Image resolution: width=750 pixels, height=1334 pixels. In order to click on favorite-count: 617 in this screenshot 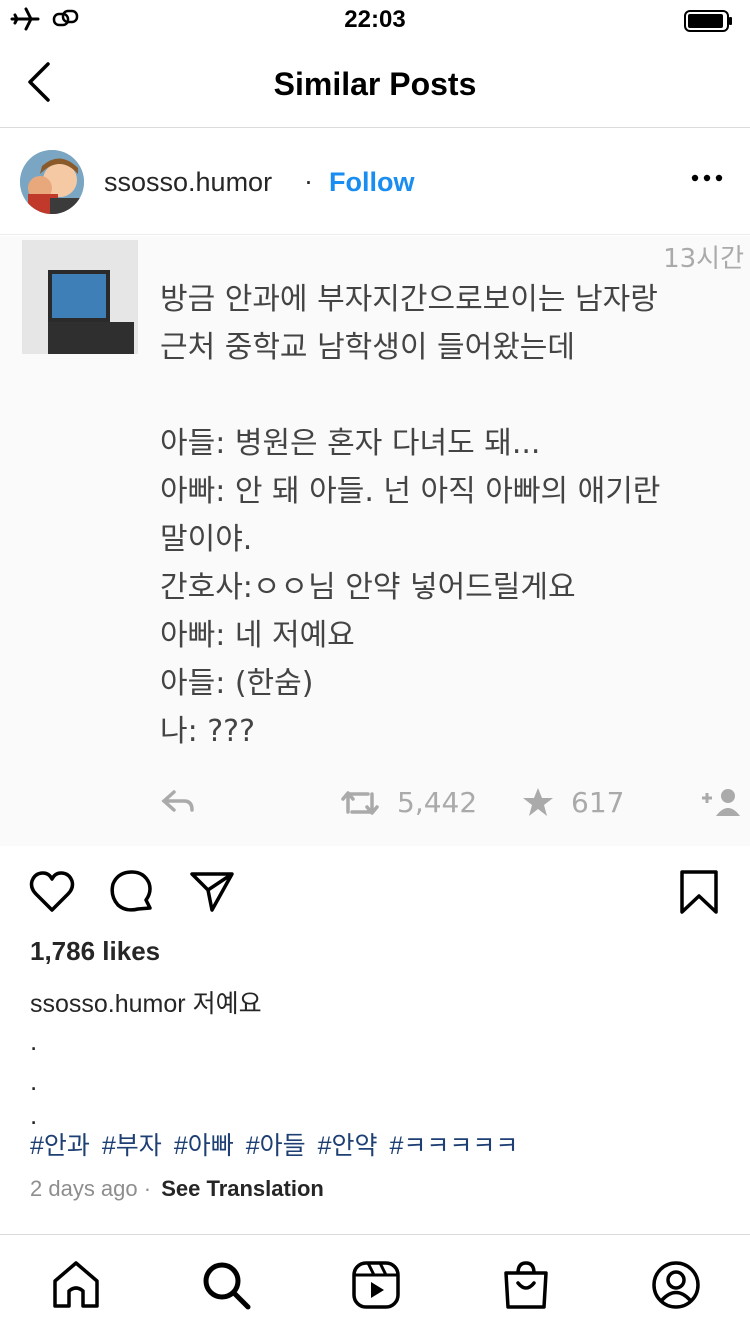, I will do `click(598, 802)`.